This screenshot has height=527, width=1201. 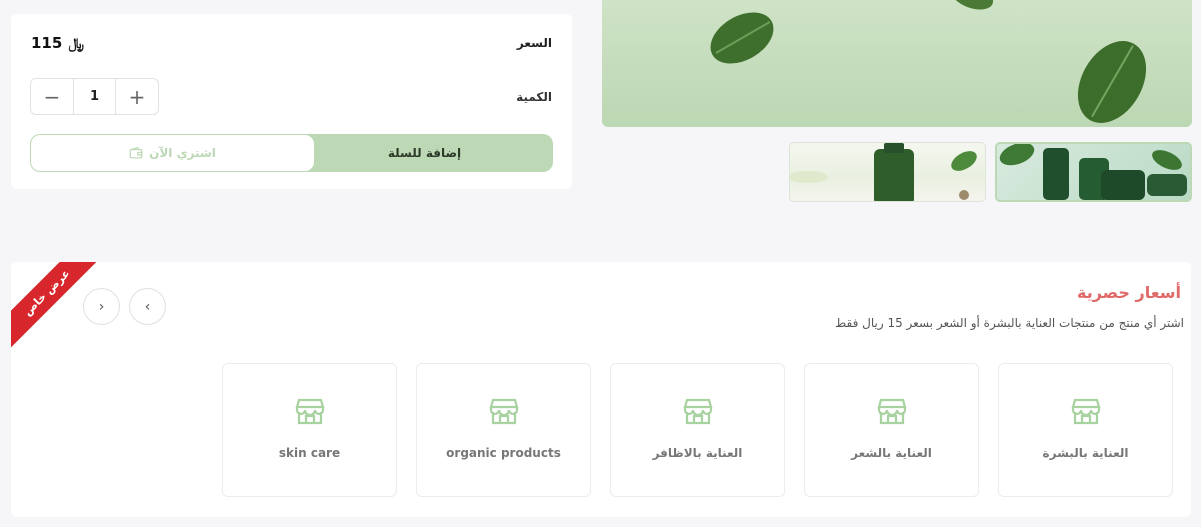 I want to click on decrease-quantity-button: −, so click(x=52, y=96).